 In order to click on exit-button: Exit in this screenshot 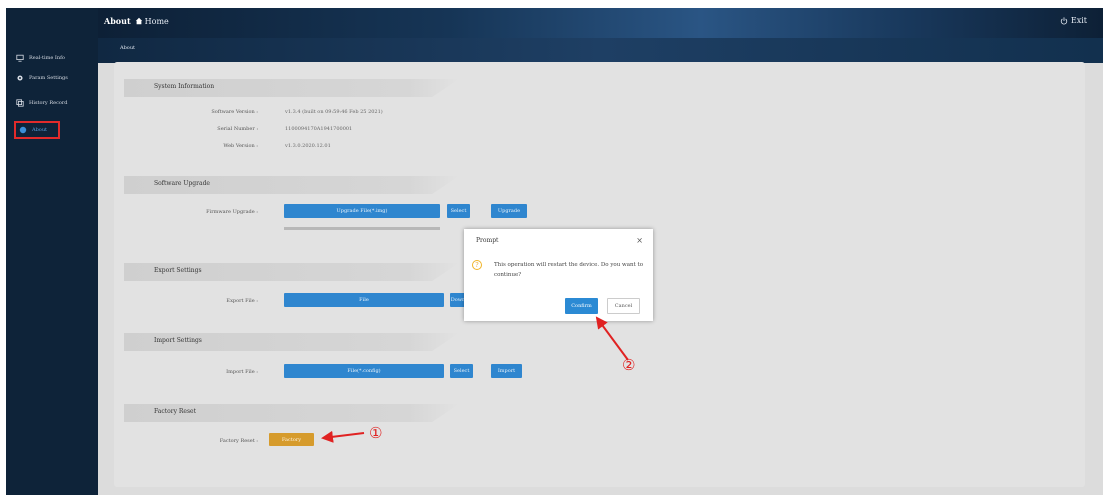, I will do `click(1073, 20)`.